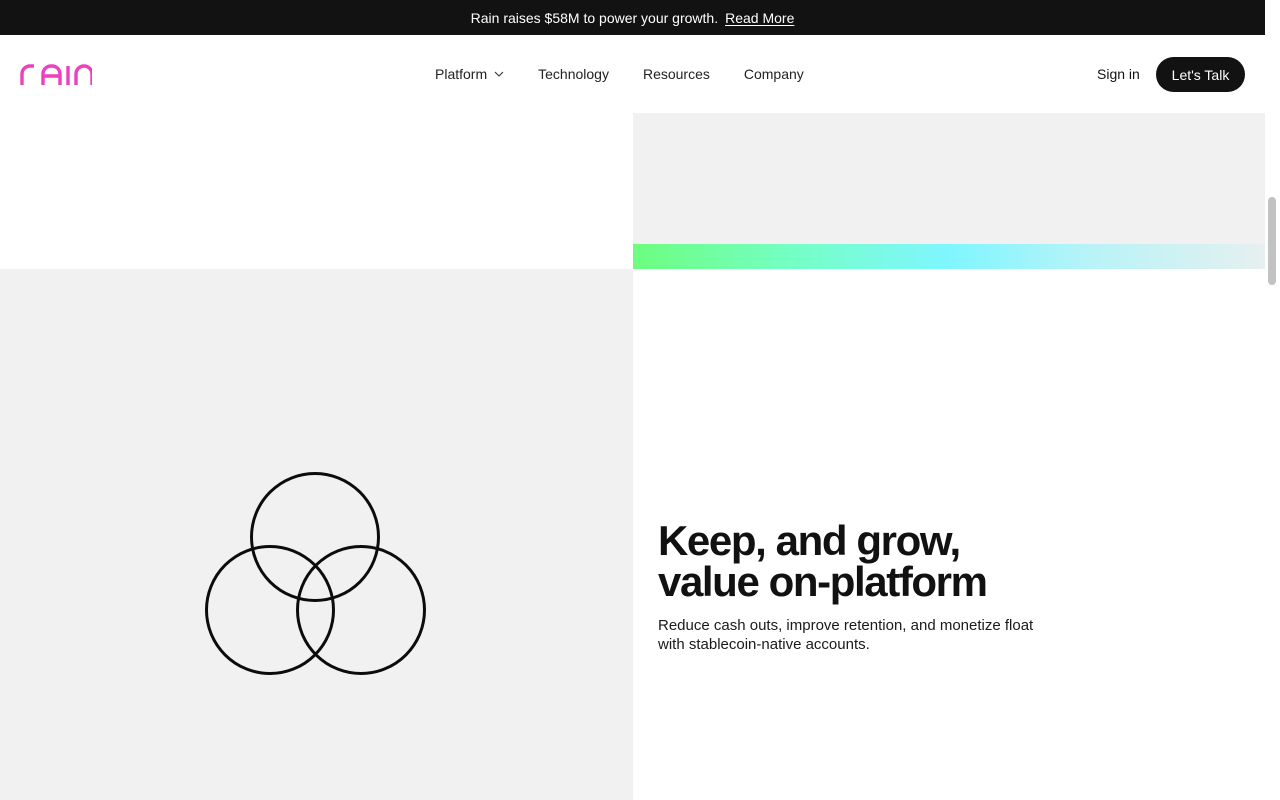 This screenshot has width=1280, height=800. I want to click on nav-technology: Technology, so click(573, 74).